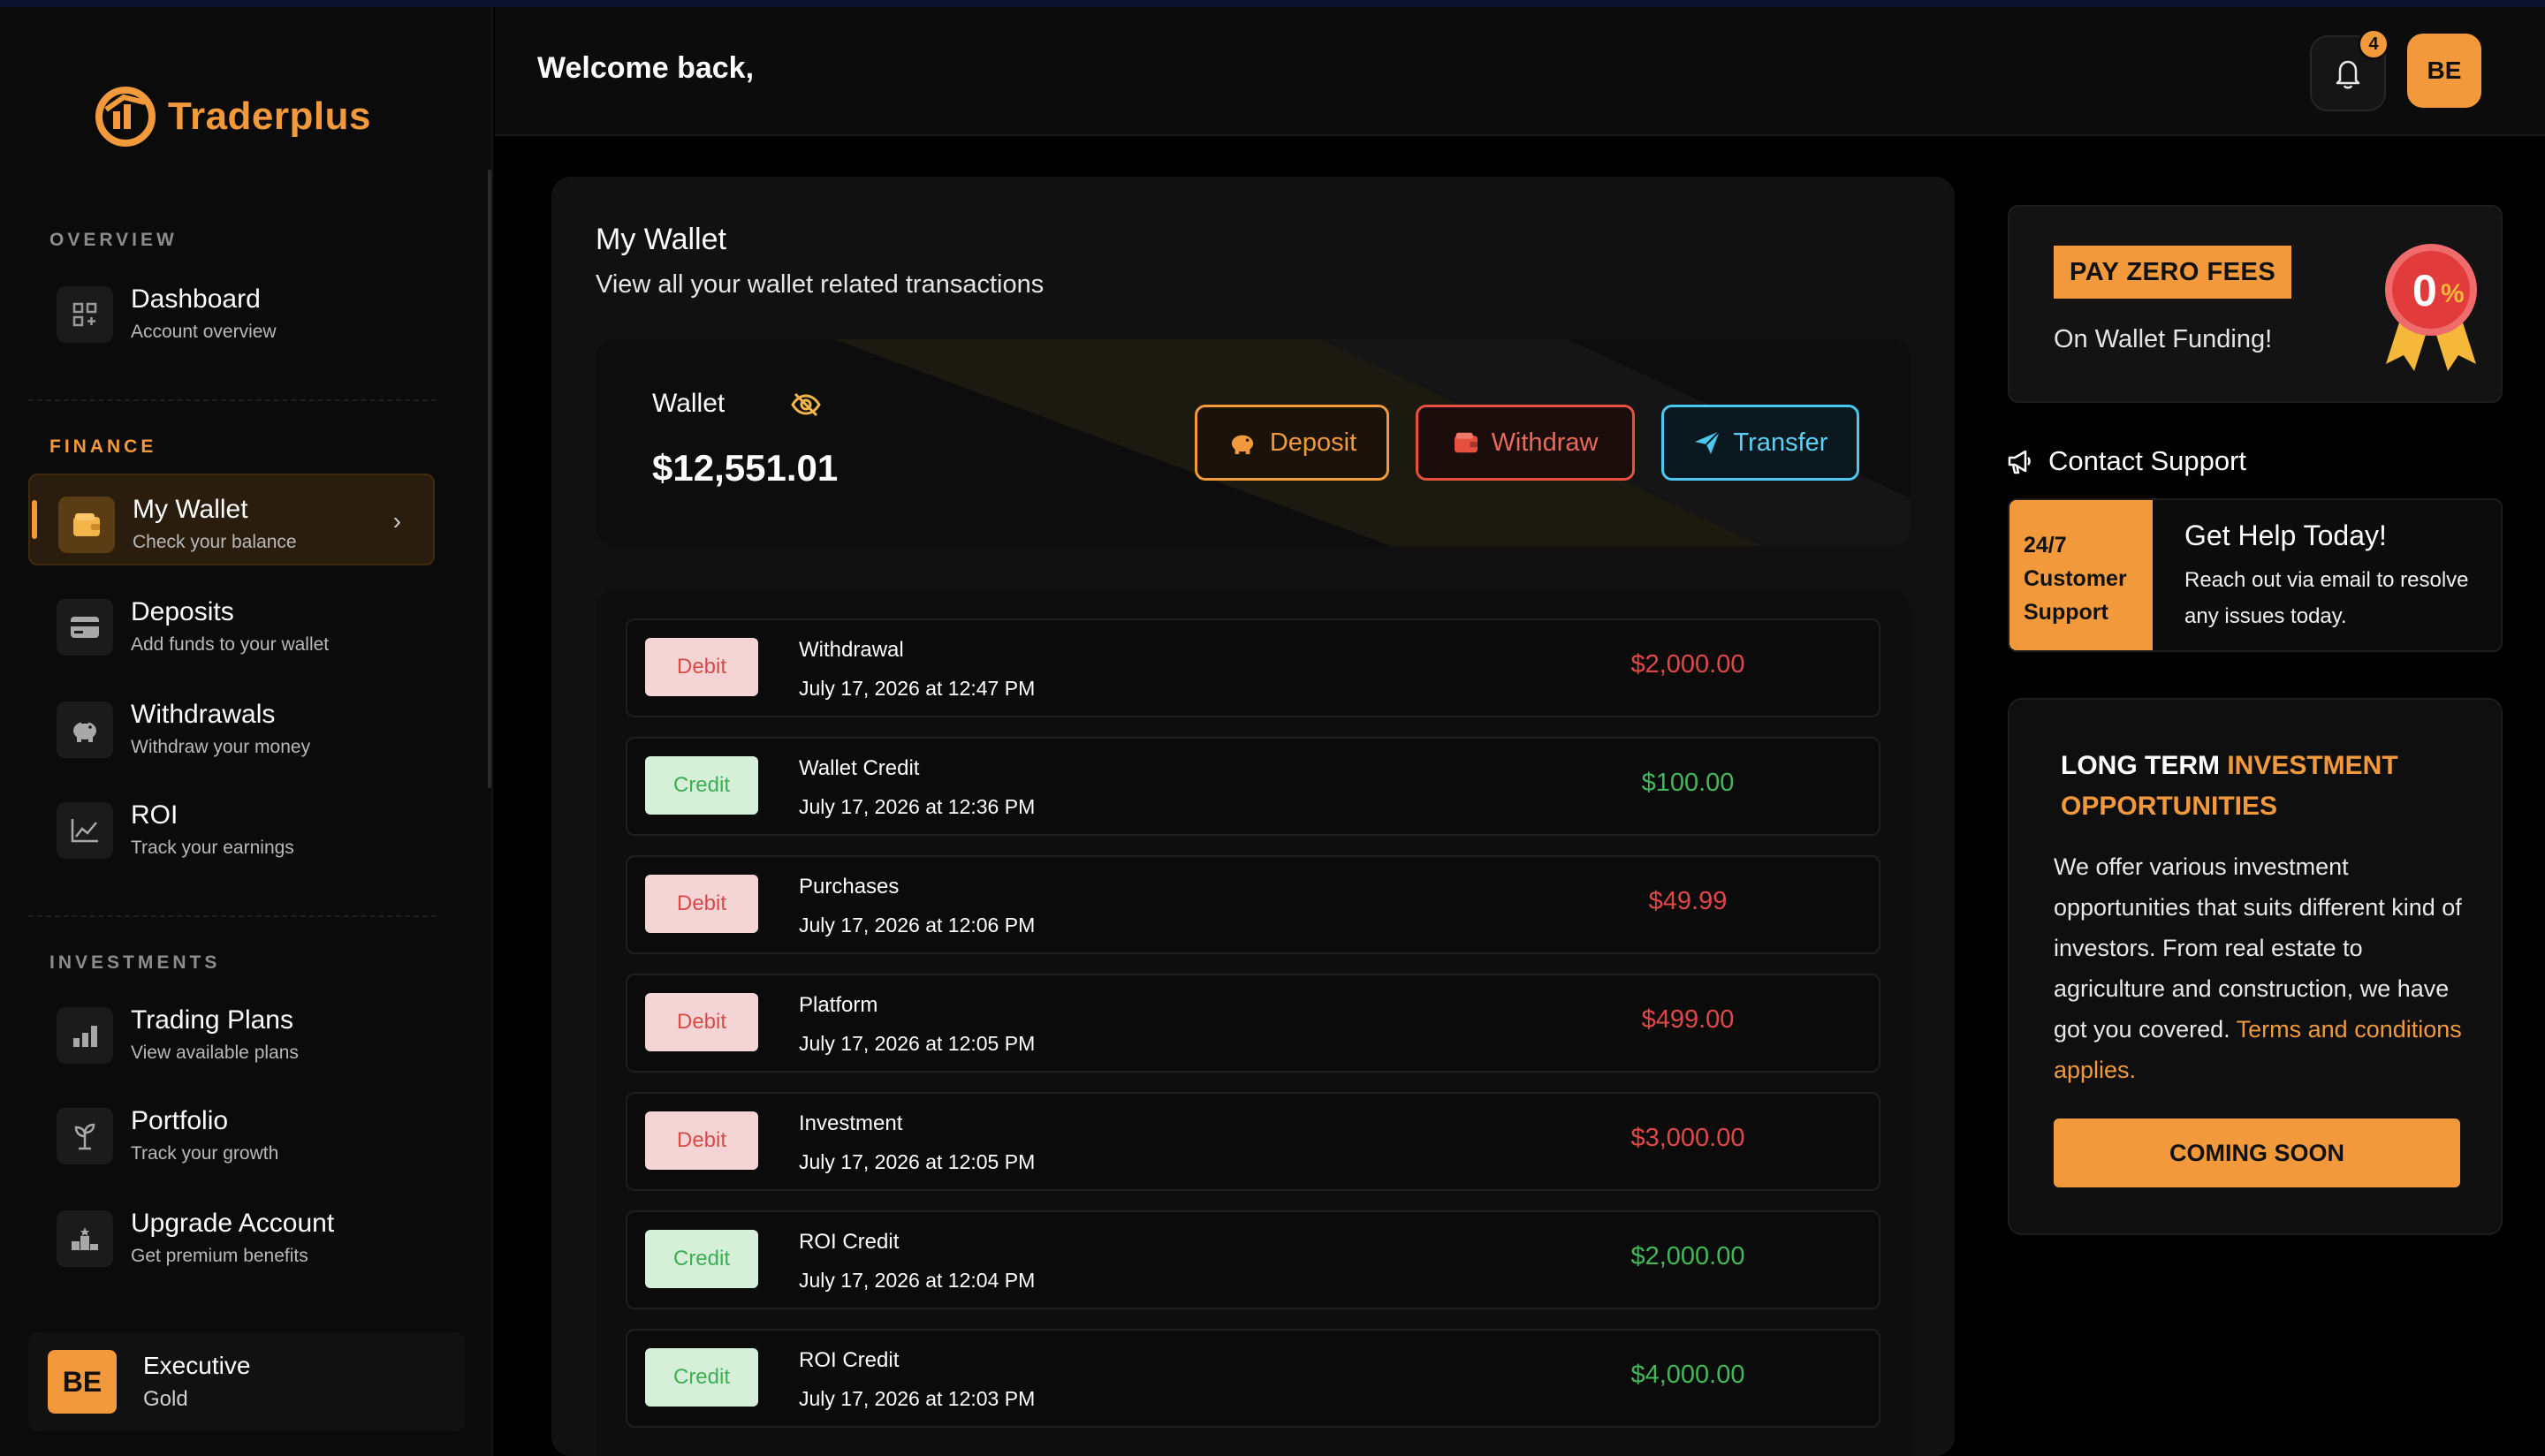 This screenshot has width=2545, height=1456. What do you see at coordinates (1313, 442) in the screenshot?
I see `deposit-button-label: Deposit` at bounding box center [1313, 442].